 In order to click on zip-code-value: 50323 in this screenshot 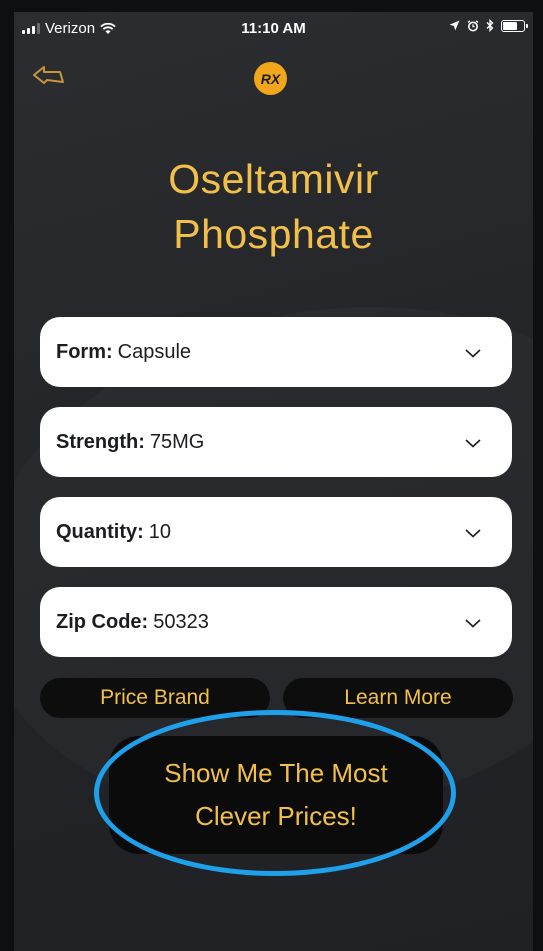, I will do `click(181, 621)`.